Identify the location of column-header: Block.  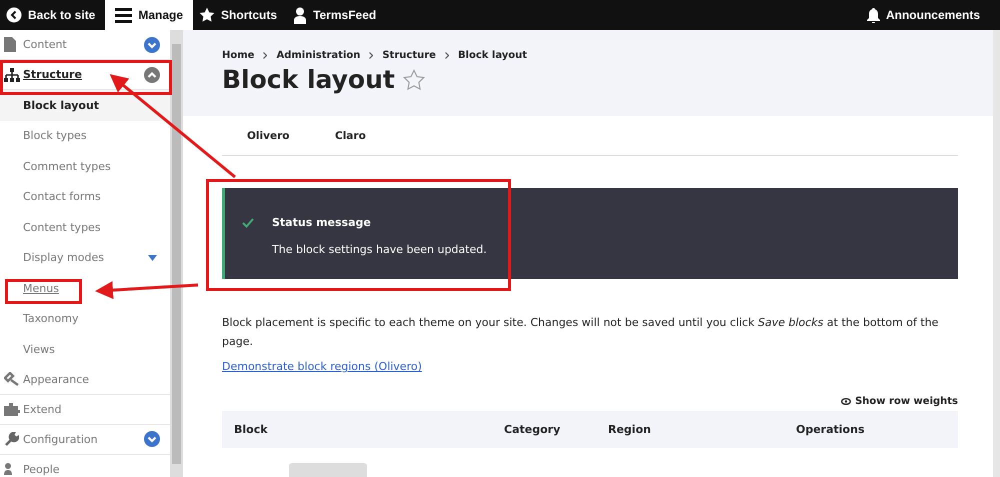
(251, 429).